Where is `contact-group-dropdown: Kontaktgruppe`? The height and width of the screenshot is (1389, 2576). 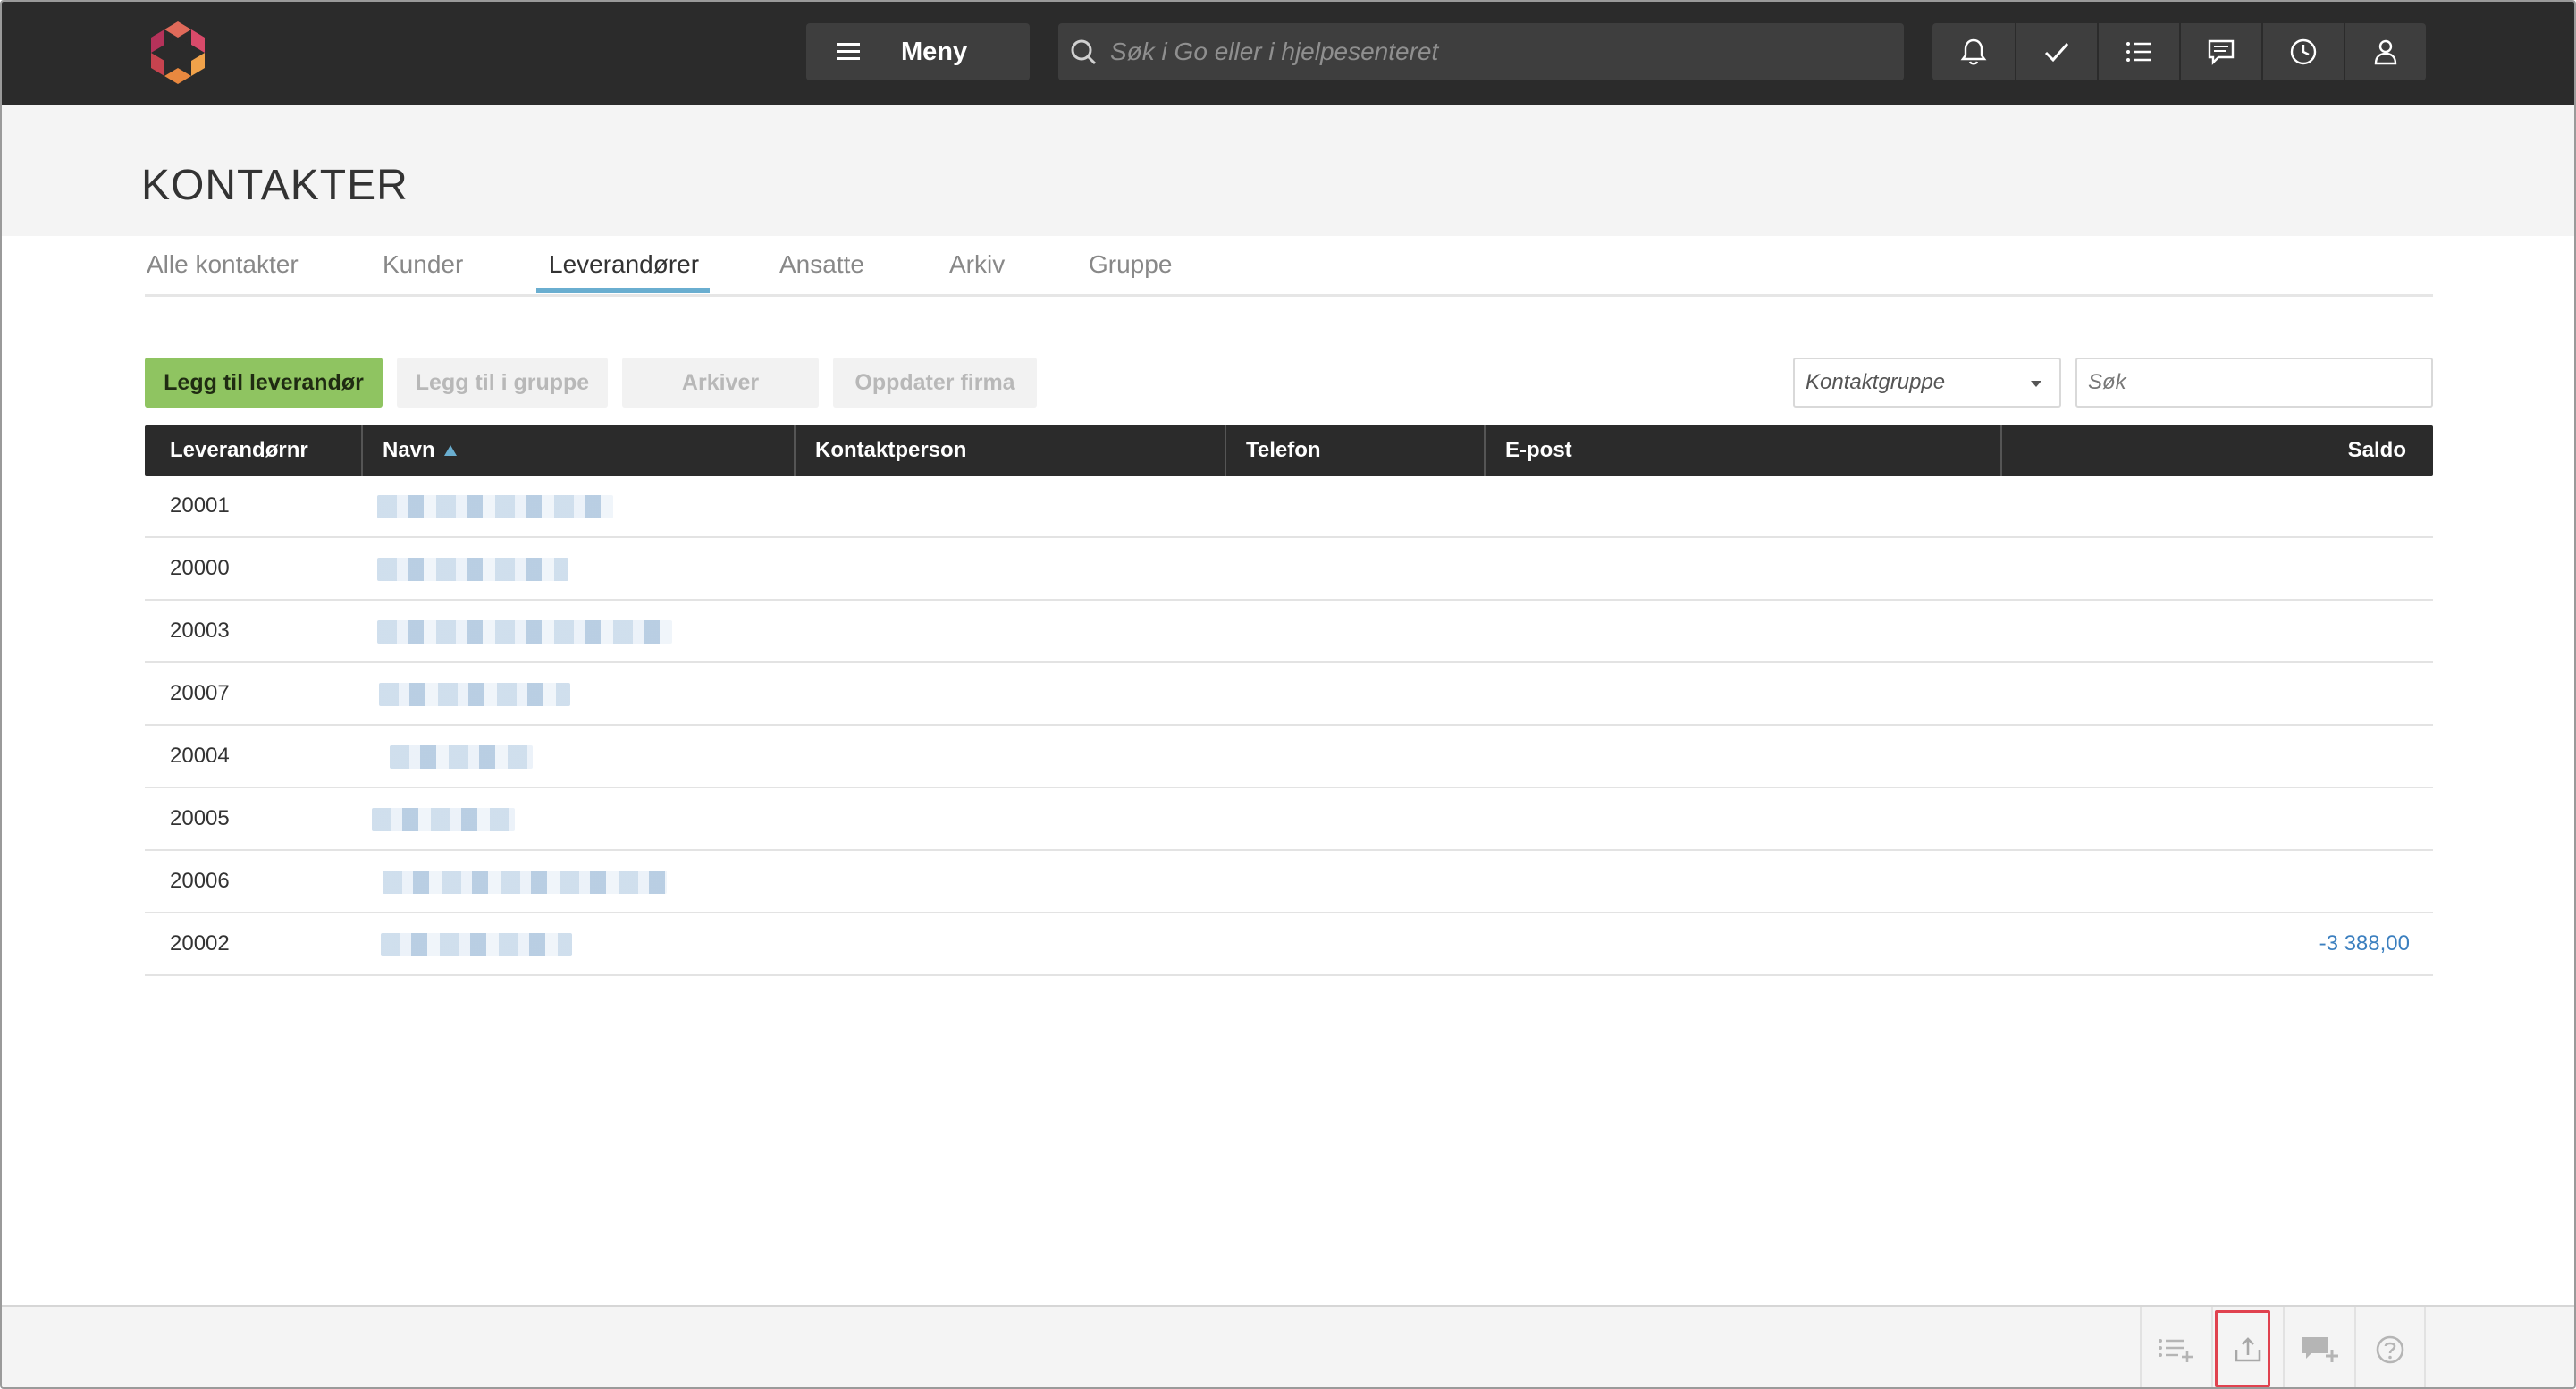
contact-group-dropdown: Kontaktgruppe is located at coordinates (1927, 383).